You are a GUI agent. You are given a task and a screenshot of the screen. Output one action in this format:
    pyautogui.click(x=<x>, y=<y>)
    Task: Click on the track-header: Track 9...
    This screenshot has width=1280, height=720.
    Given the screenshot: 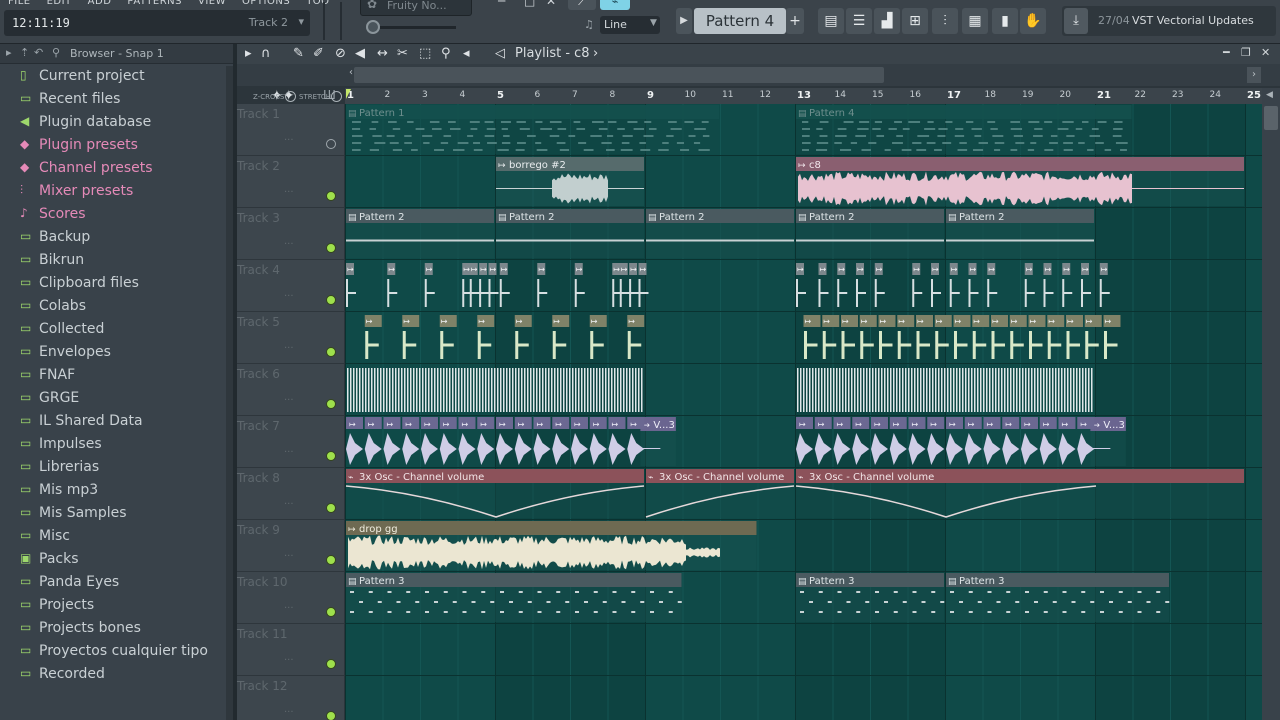 What is the action you would take?
    pyautogui.click(x=290, y=546)
    